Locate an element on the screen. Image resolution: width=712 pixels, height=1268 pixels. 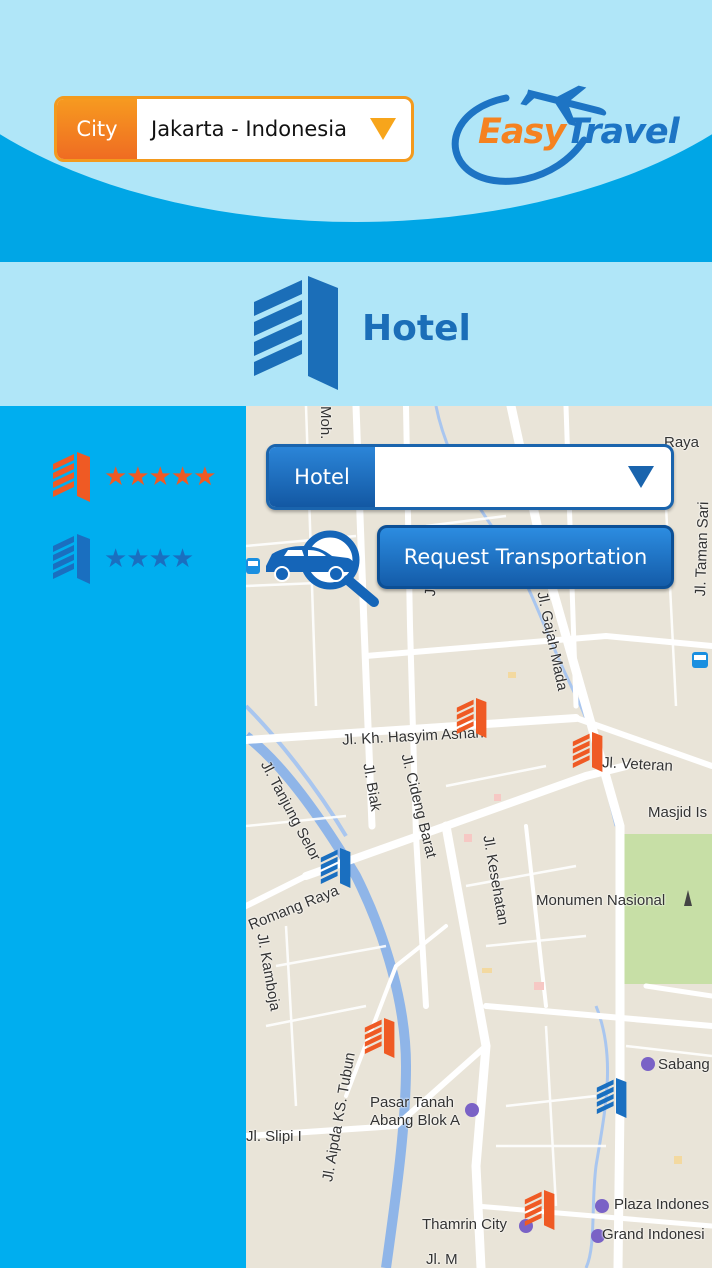
map-label: Thamrin City is located at coordinates (465, 1224).